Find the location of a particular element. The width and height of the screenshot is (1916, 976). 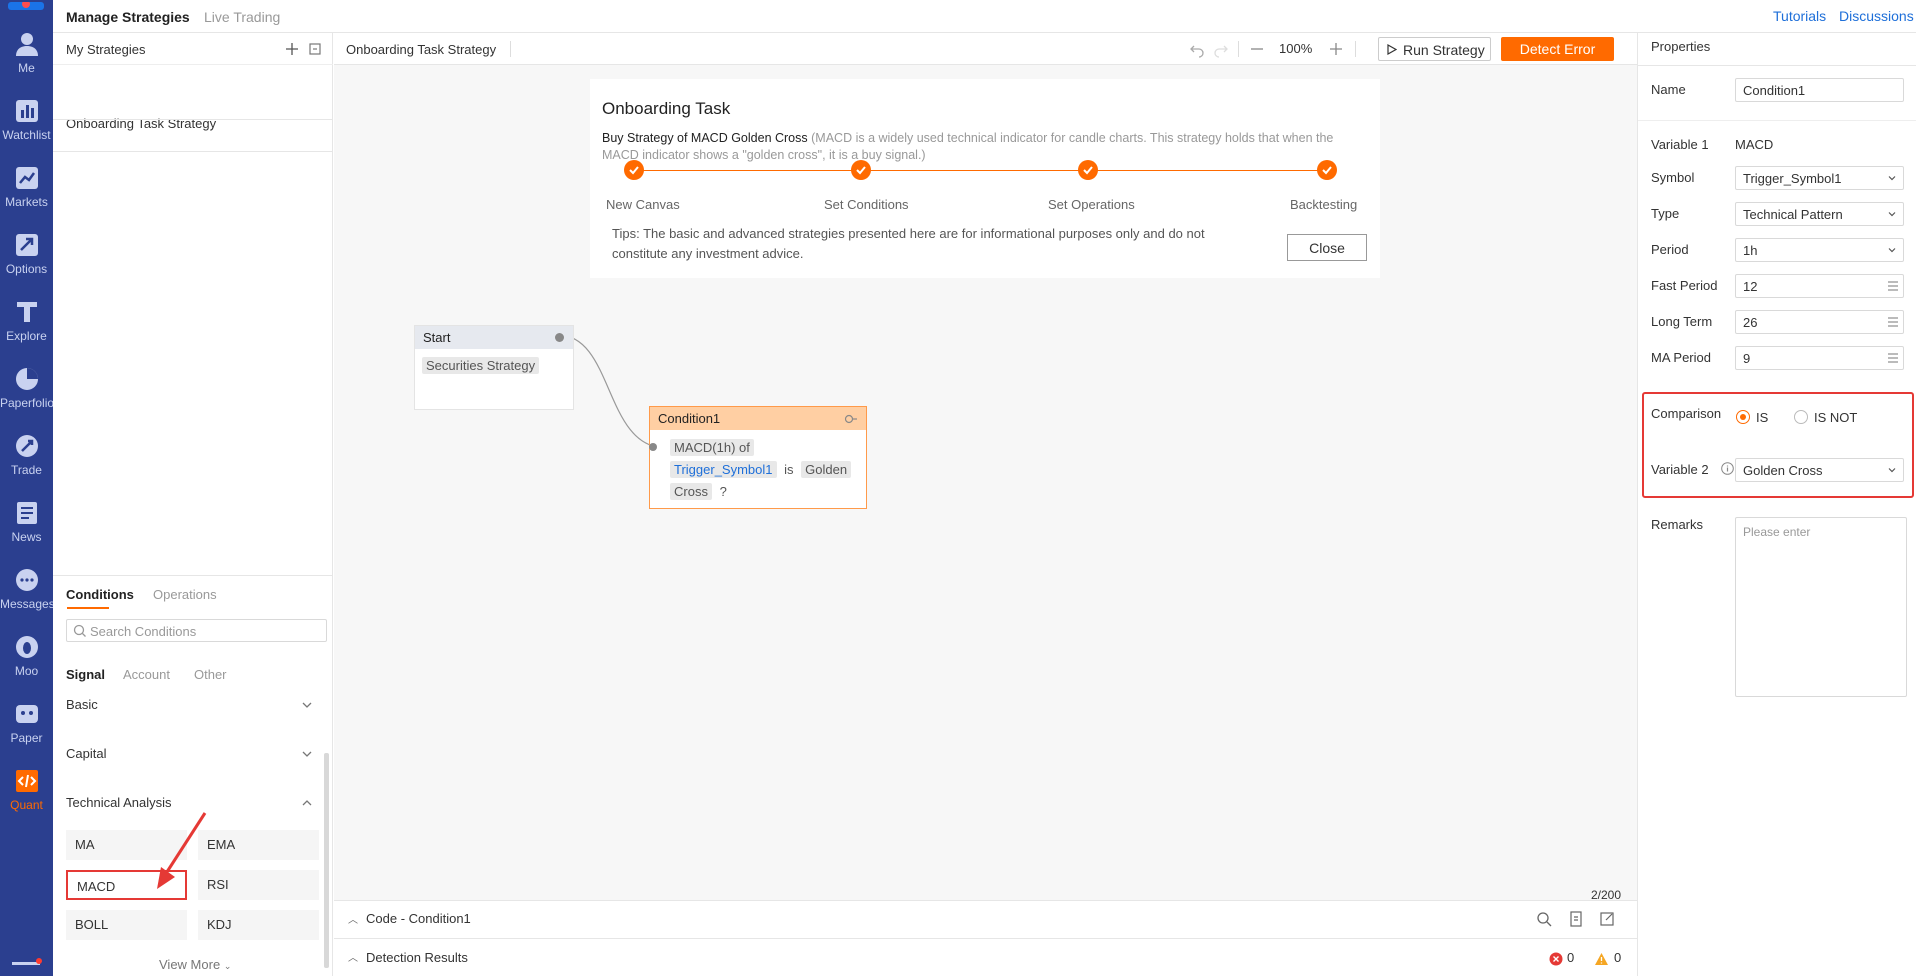

paper-icon is located at coordinates (26, 714).